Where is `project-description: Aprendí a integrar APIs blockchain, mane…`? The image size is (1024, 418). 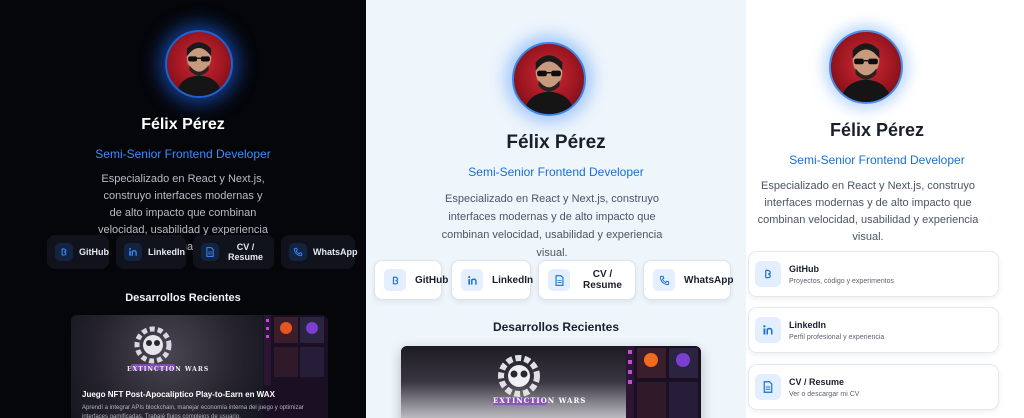
project-description: Aprendí a integrar APIs blockchain, mane… is located at coordinates (193, 411).